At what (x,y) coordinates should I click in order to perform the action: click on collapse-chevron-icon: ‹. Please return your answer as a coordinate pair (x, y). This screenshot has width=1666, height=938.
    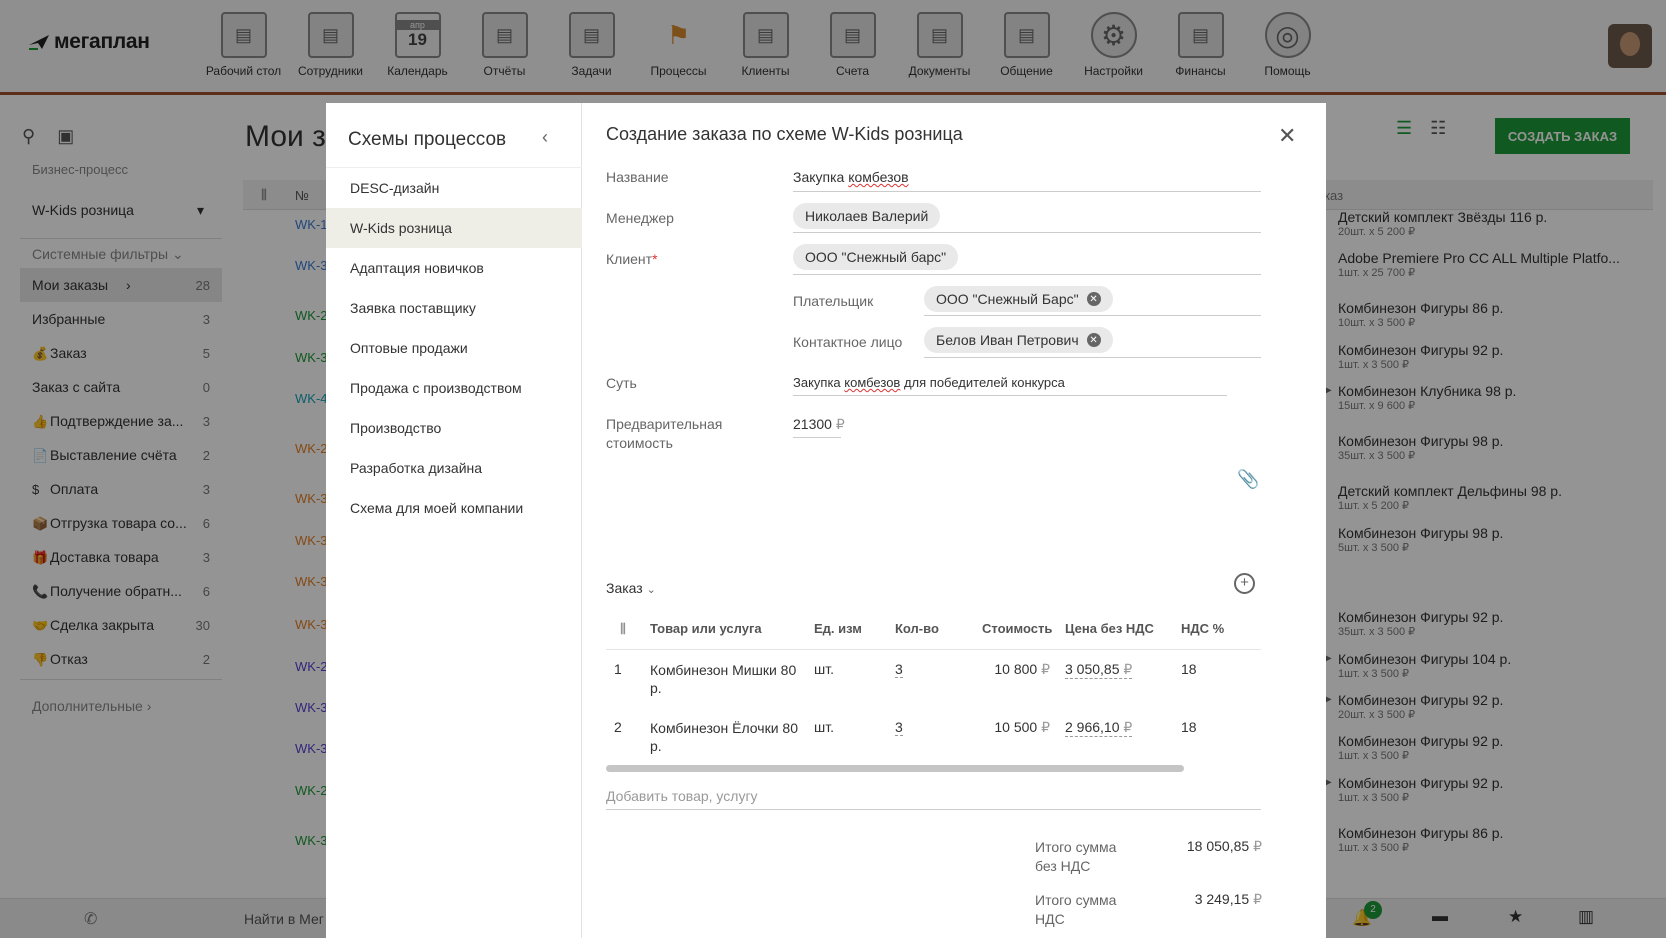
    Looking at the image, I should click on (545, 137).